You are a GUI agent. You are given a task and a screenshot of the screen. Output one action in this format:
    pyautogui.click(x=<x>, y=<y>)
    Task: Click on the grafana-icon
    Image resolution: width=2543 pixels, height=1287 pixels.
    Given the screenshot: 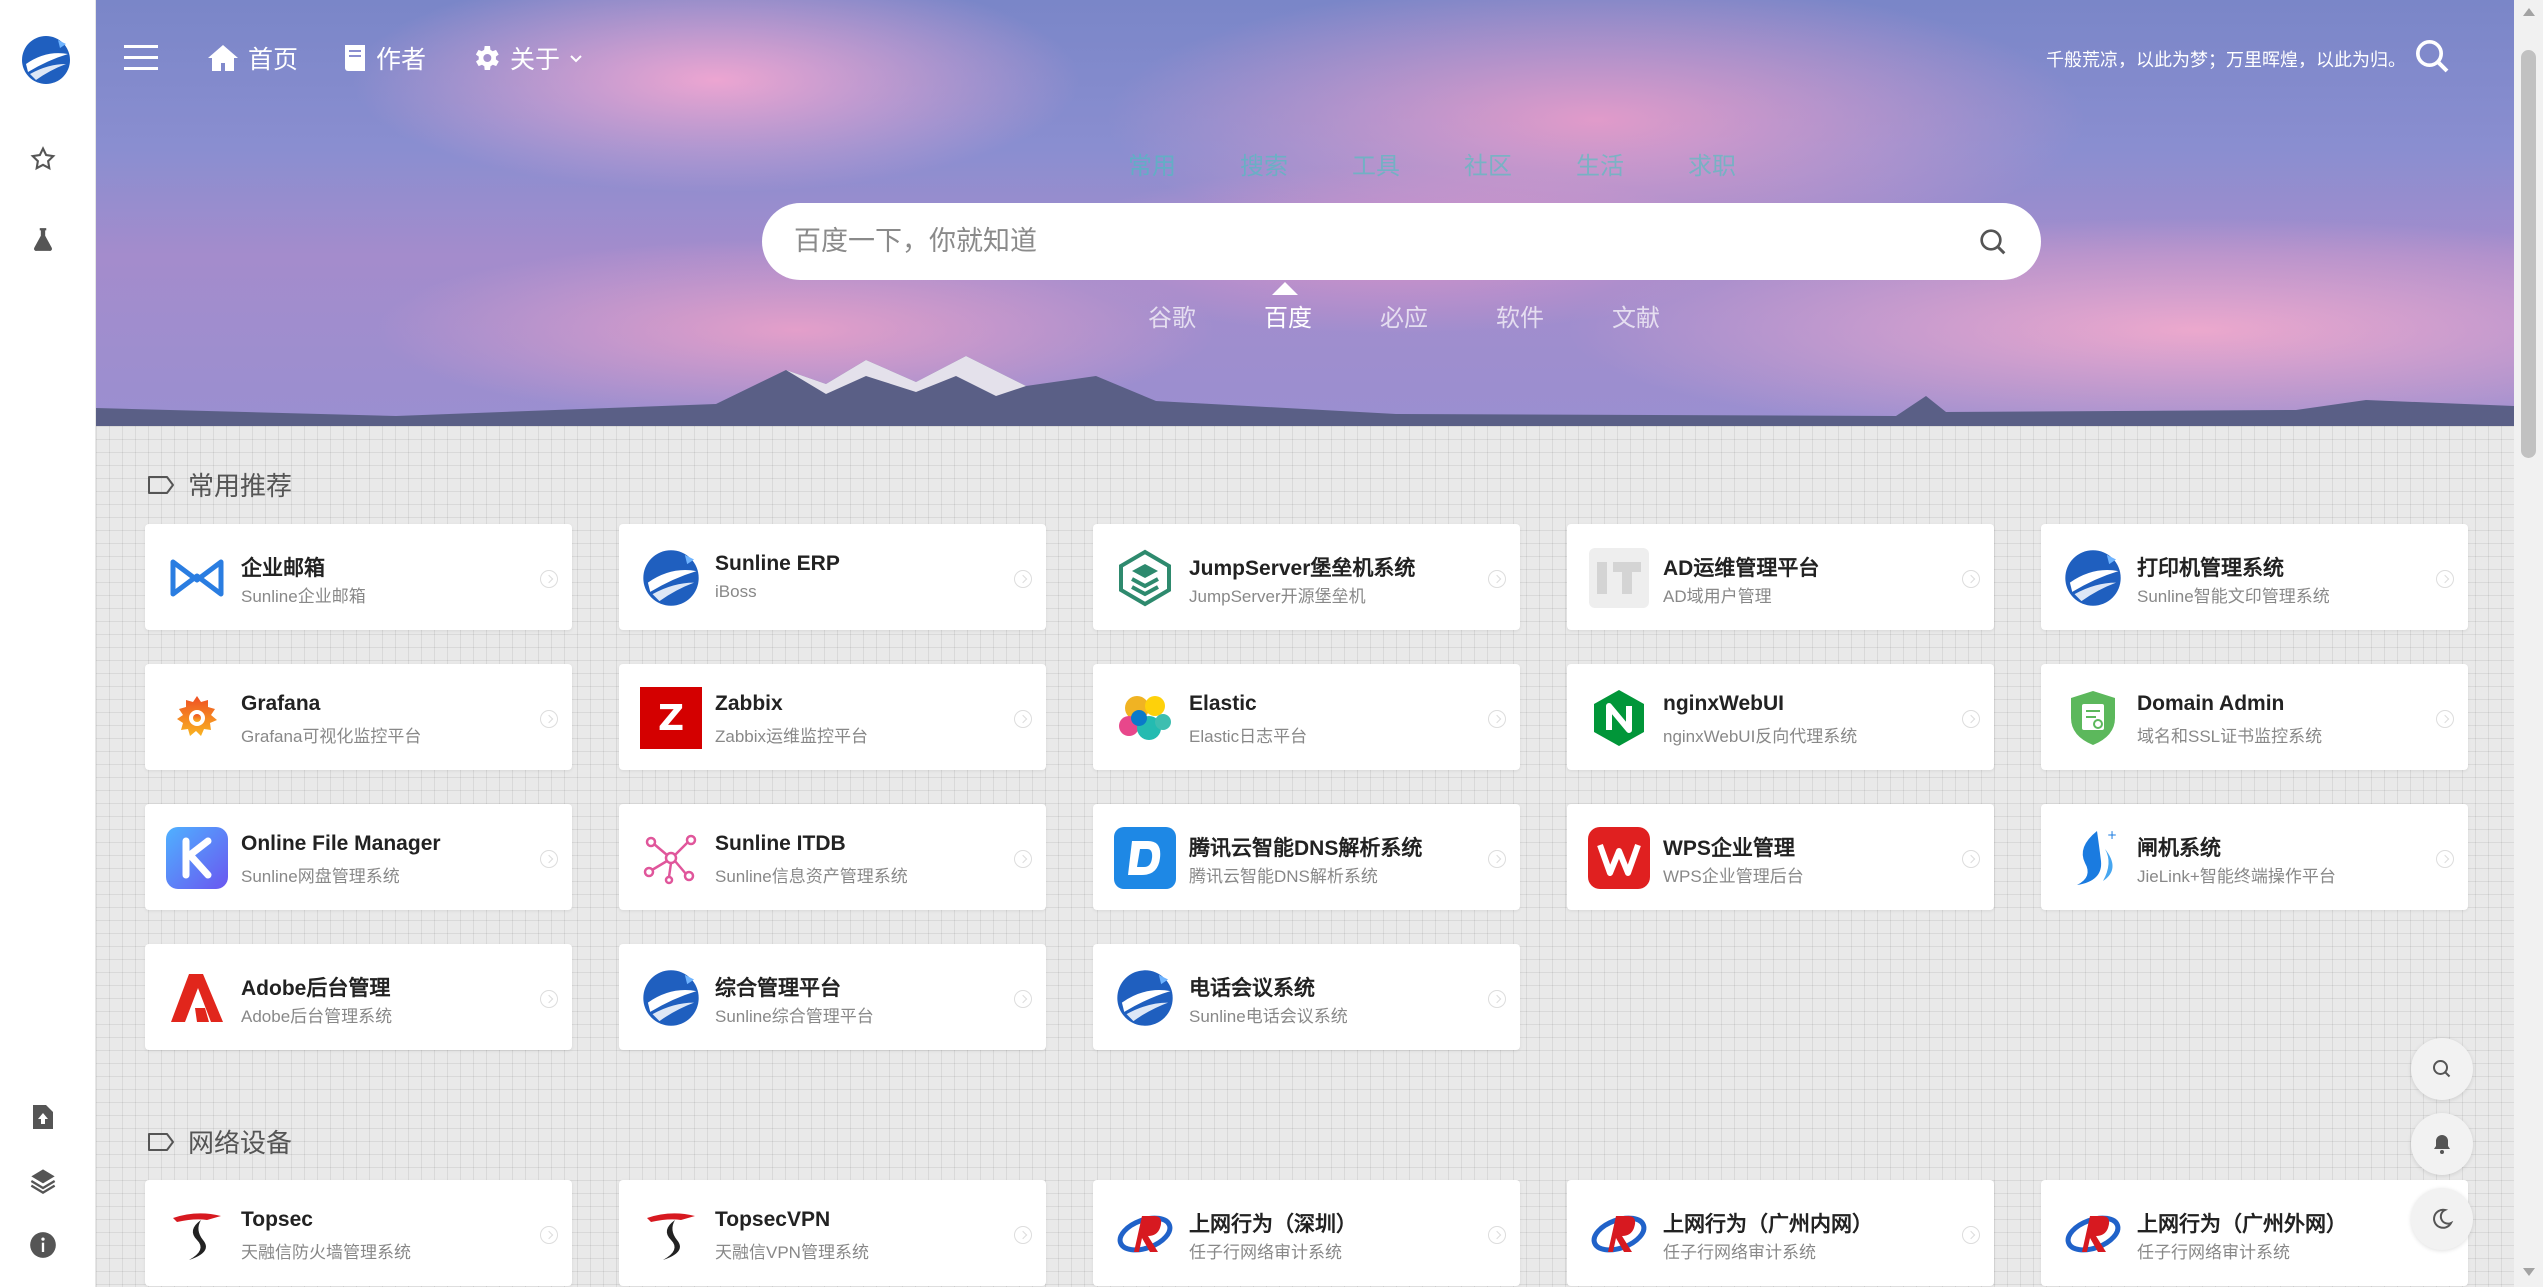 What is the action you would take?
    pyautogui.click(x=197, y=718)
    